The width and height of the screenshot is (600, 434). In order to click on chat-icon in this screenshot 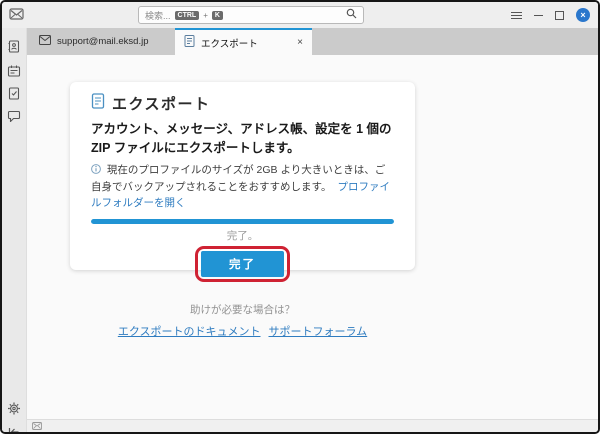, I will do `click(14, 118)`.